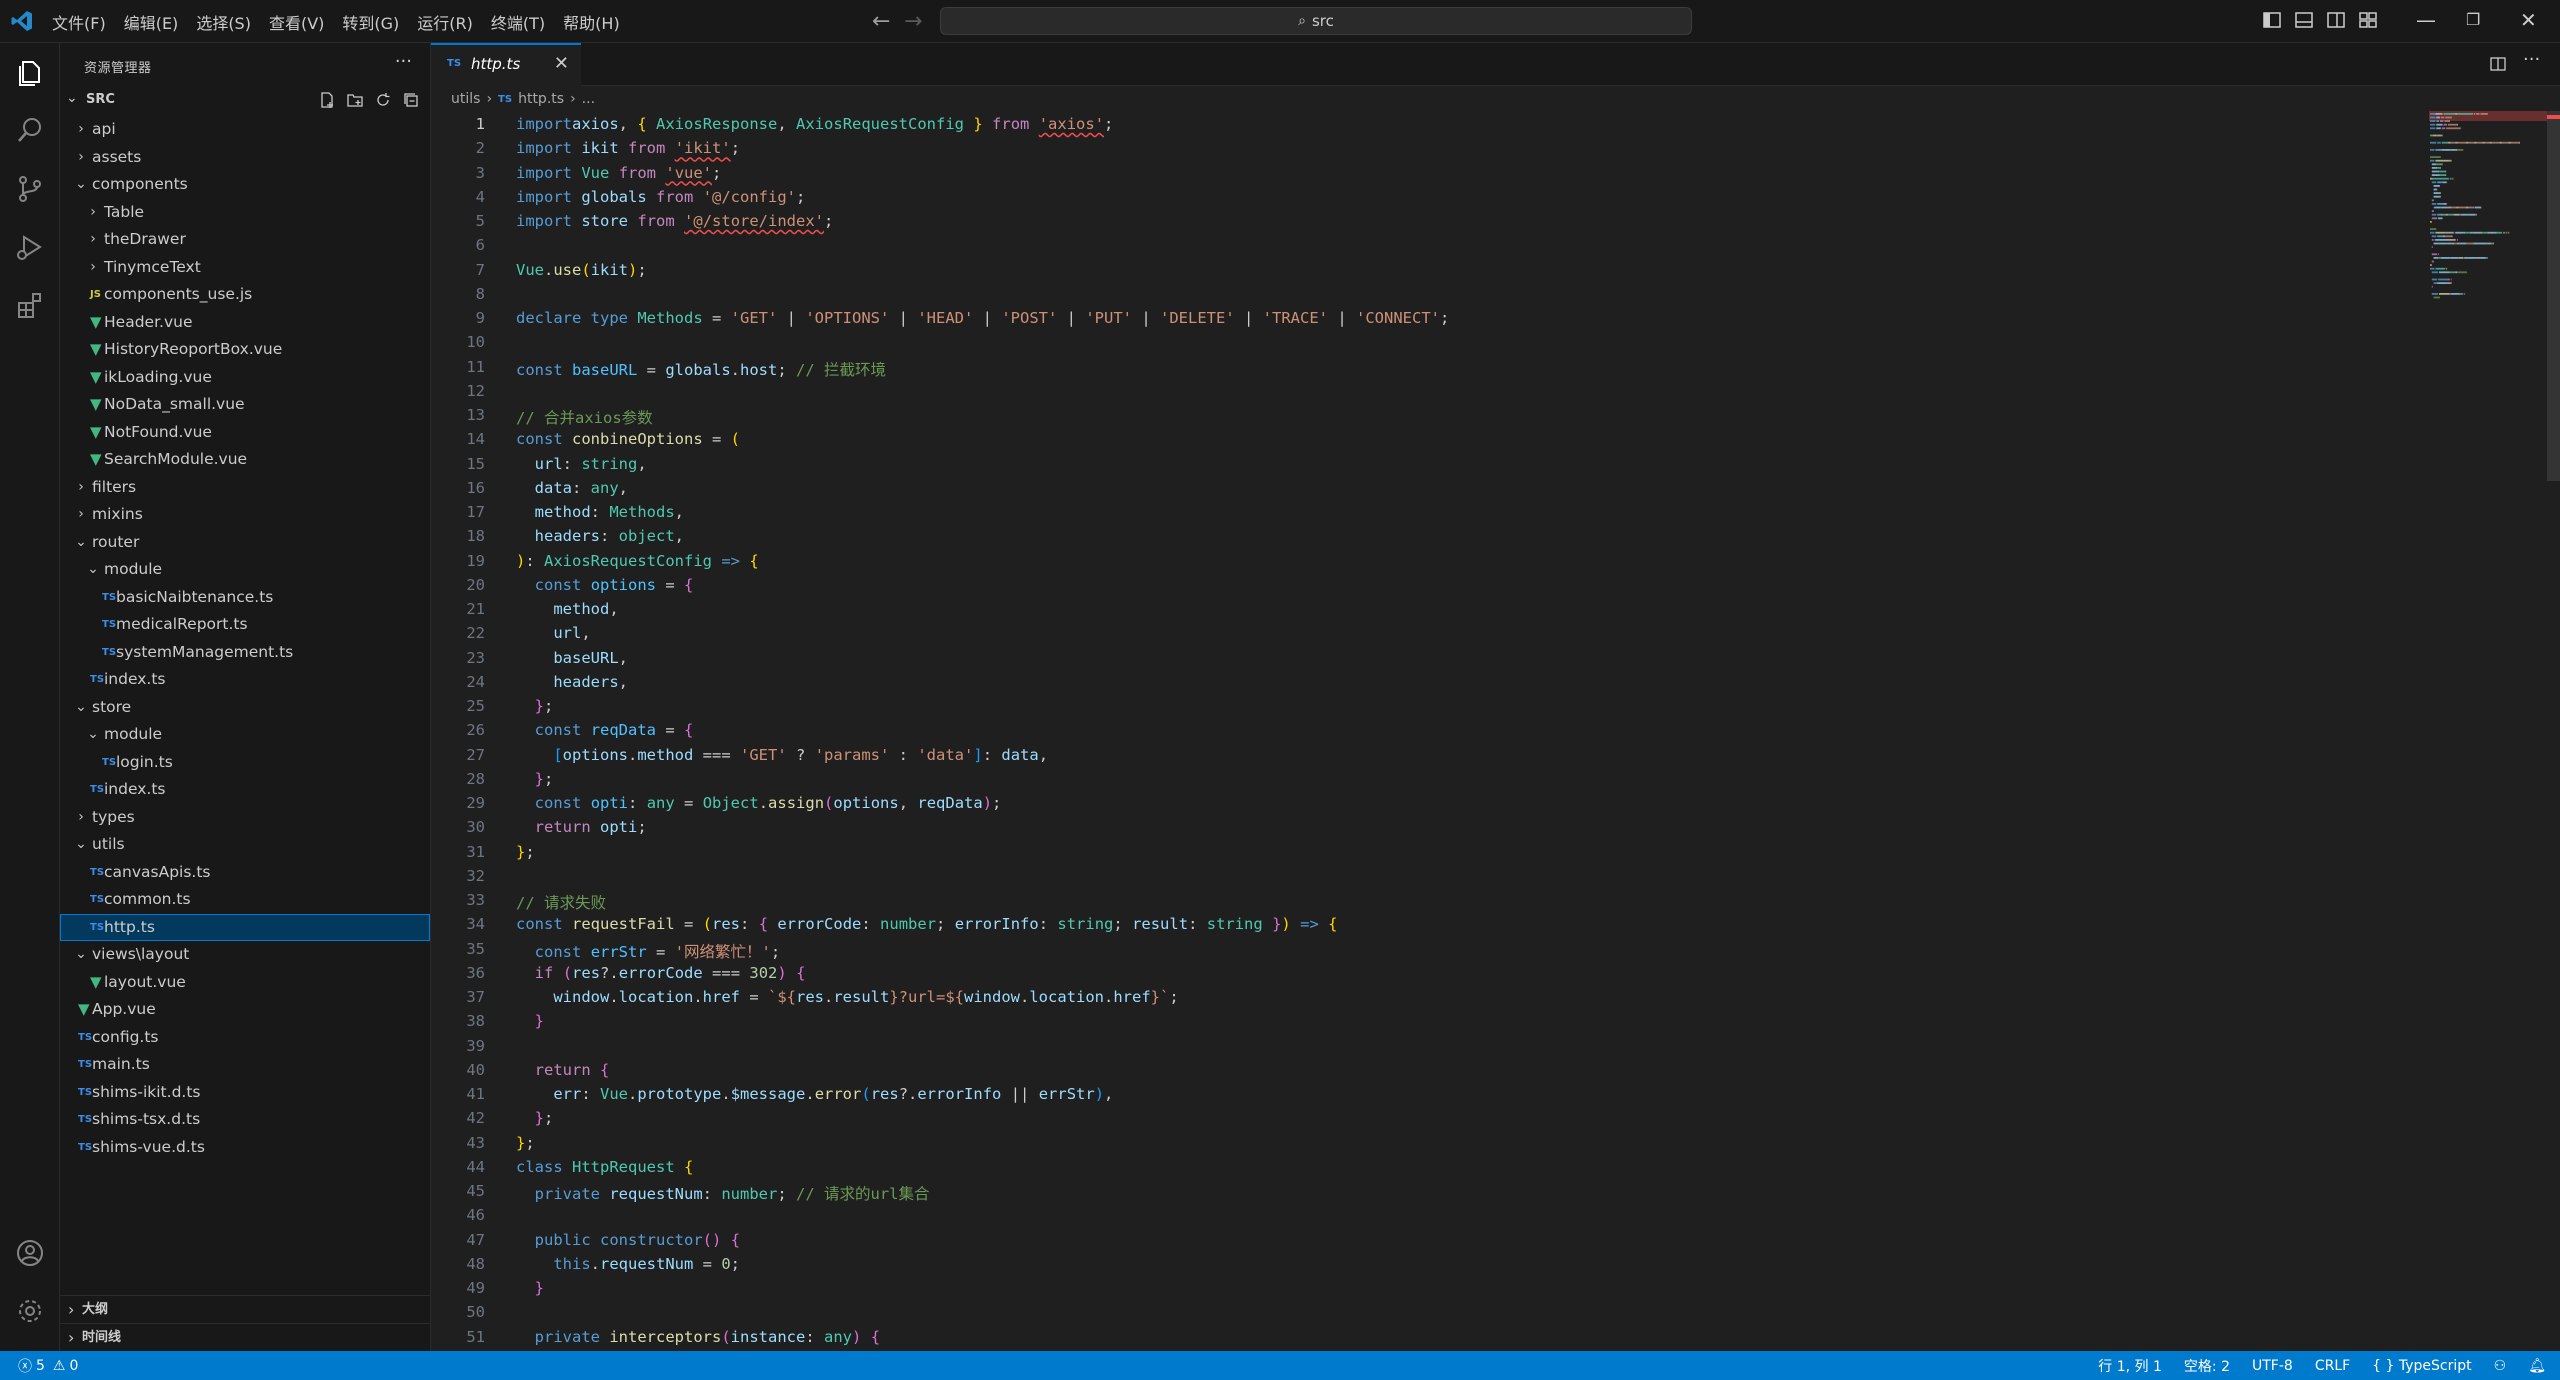  What do you see at coordinates (553, 633) in the screenshot?
I see `code-line: url,` at bounding box center [553, 633].